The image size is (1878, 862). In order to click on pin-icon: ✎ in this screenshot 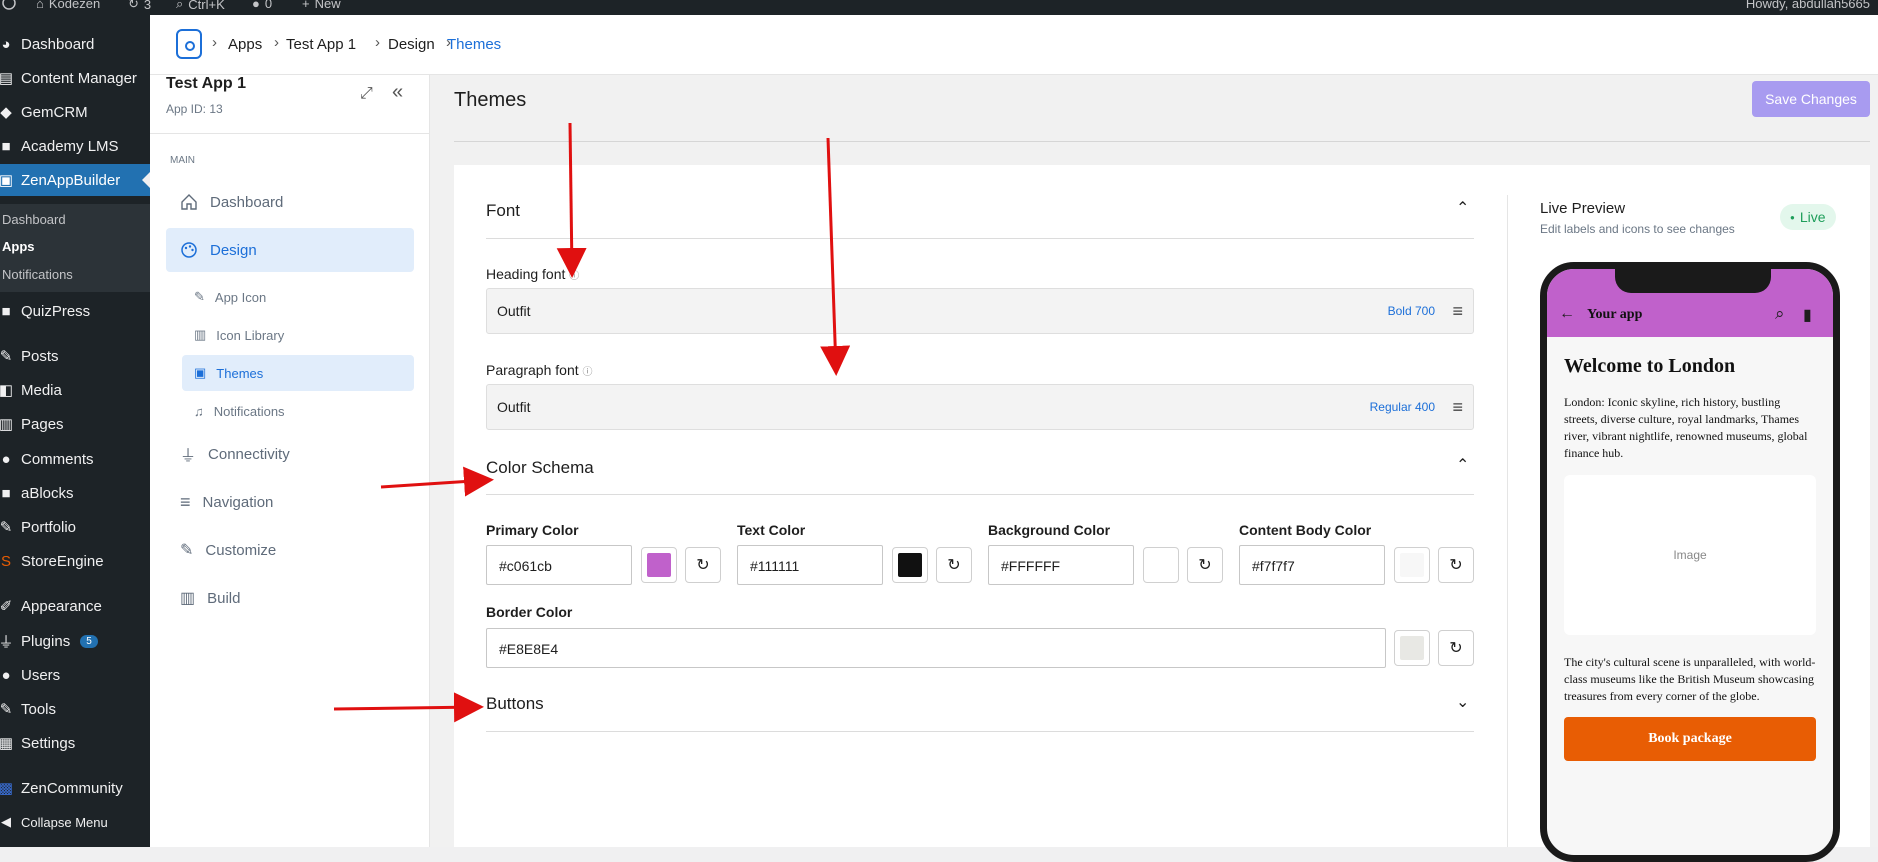, I will do `click(6, 356)`.